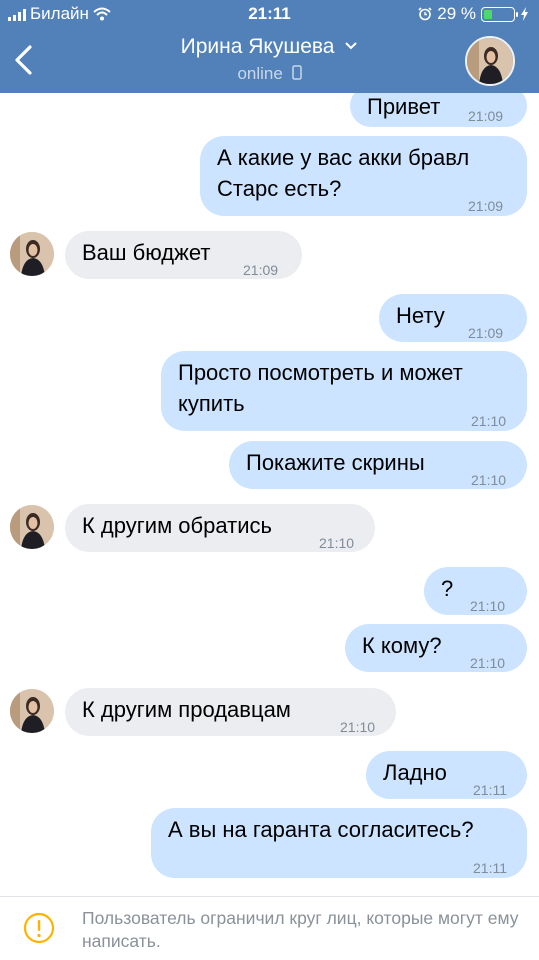 The height and width of the screenshot is (960, 539). Describe the element at coordinates (186, 709) in the screenshot. I see `message-text: К другим продавцам` at that location.